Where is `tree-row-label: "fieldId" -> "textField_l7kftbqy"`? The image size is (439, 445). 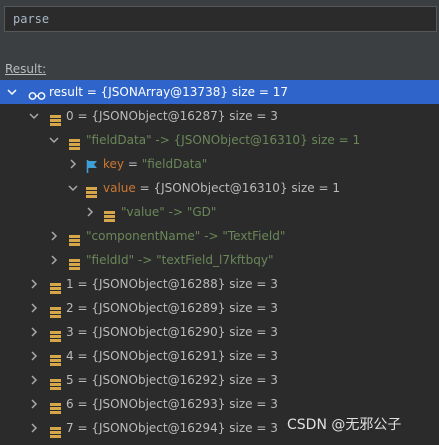
tree-row-label: "fieldId" -> "textField_l7kftbqy" is located at coordinates (180, 260).